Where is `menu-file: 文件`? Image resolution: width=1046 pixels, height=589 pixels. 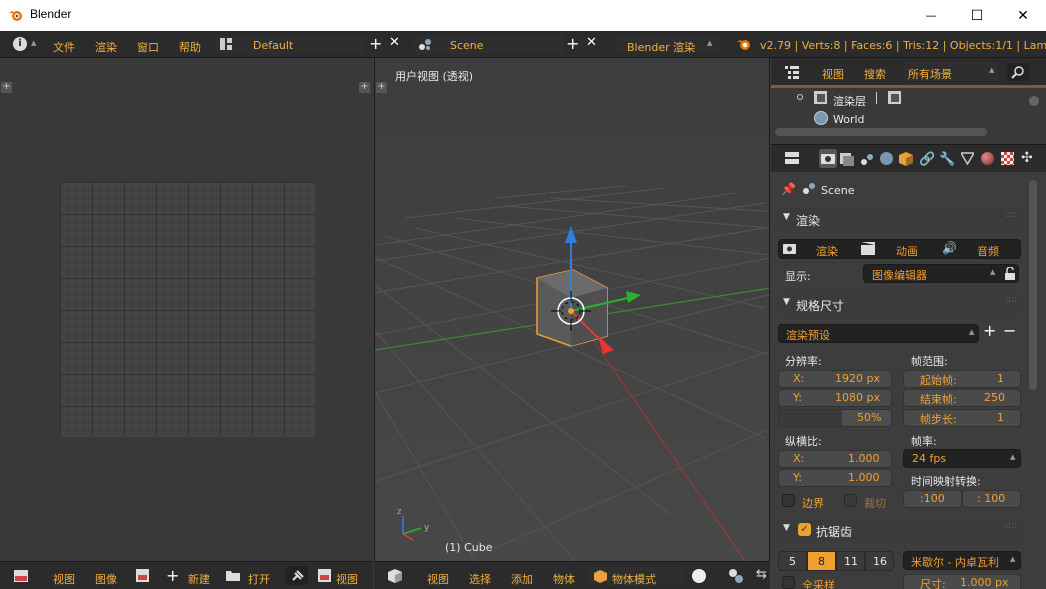 menu-file: 文件 is located at coordinates (64, 47).